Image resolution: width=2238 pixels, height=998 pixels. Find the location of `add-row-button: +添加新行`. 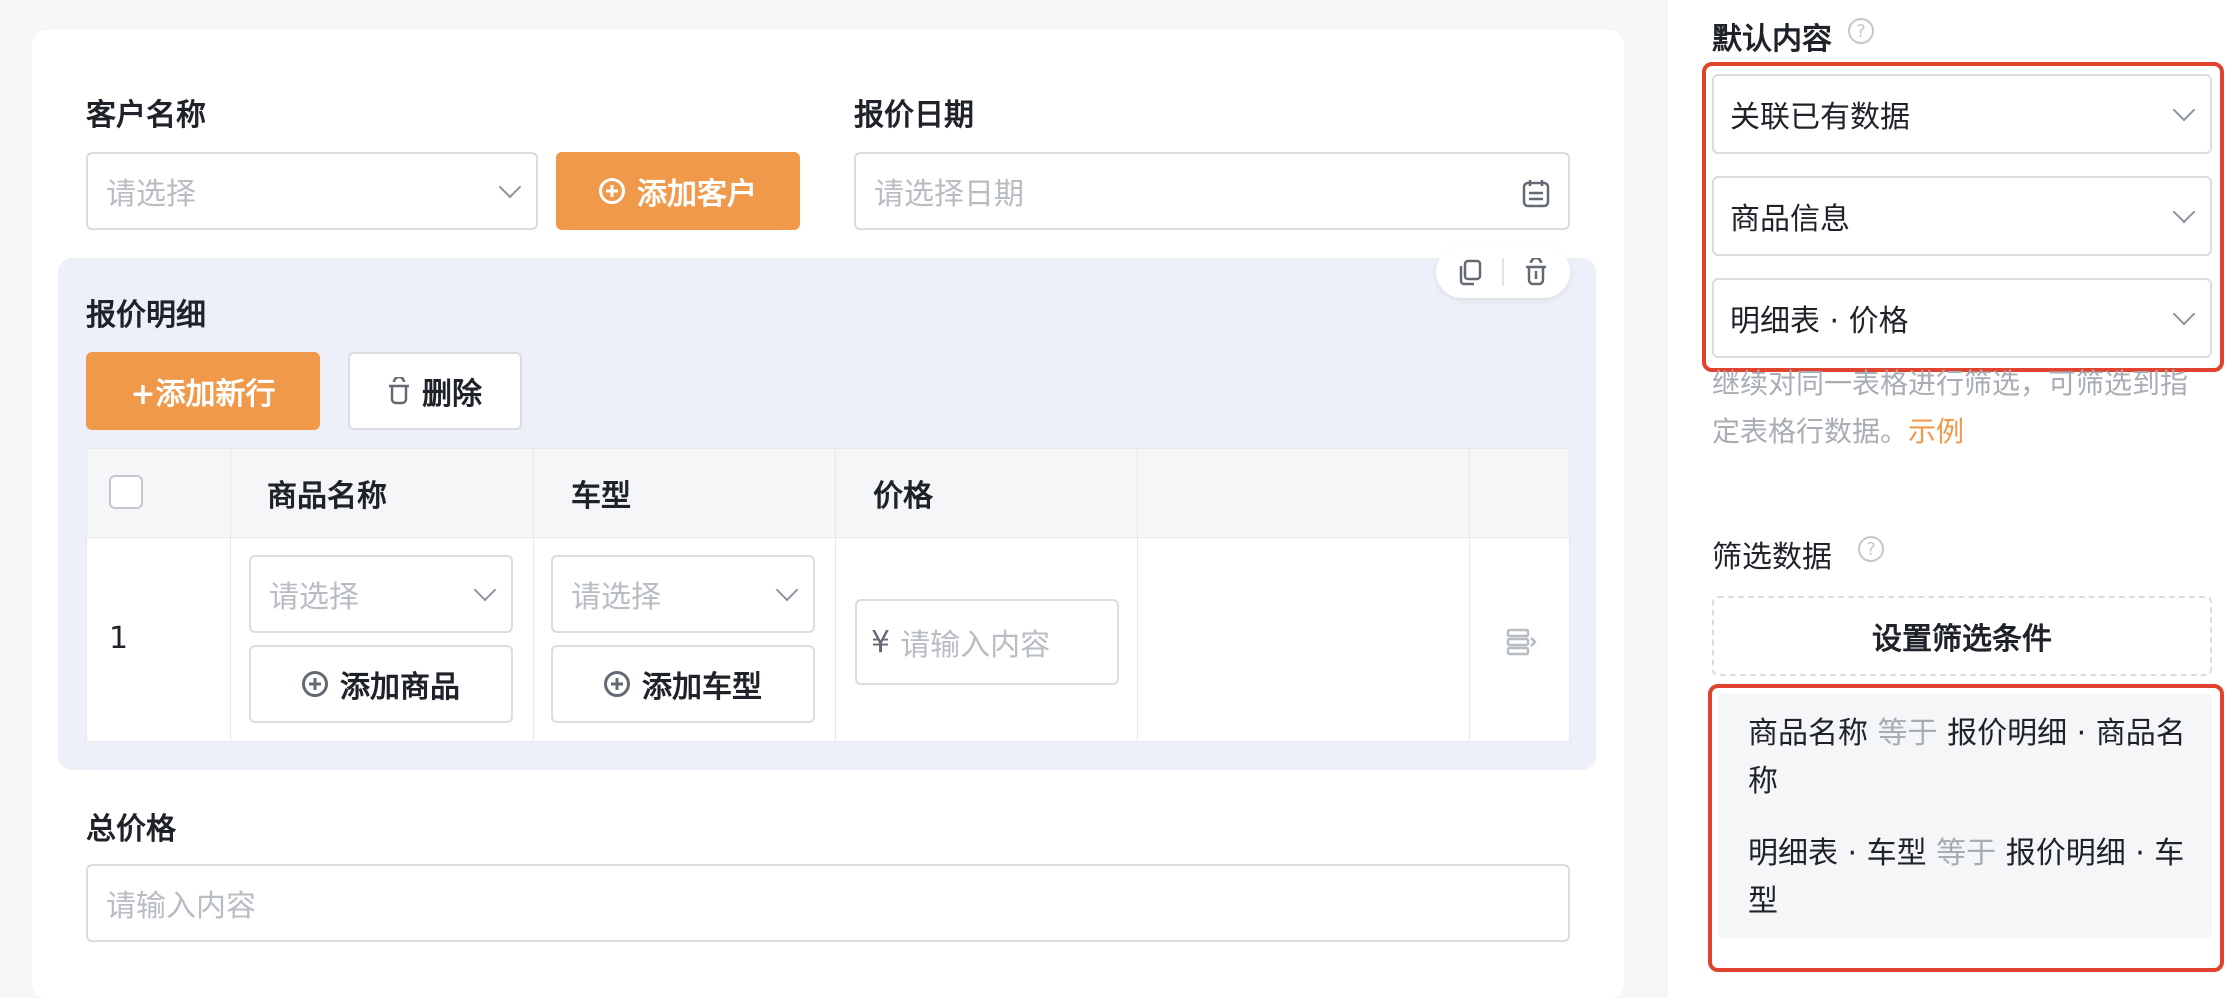

add-row-button: +添加新行 is located at coordinates (203, 391).